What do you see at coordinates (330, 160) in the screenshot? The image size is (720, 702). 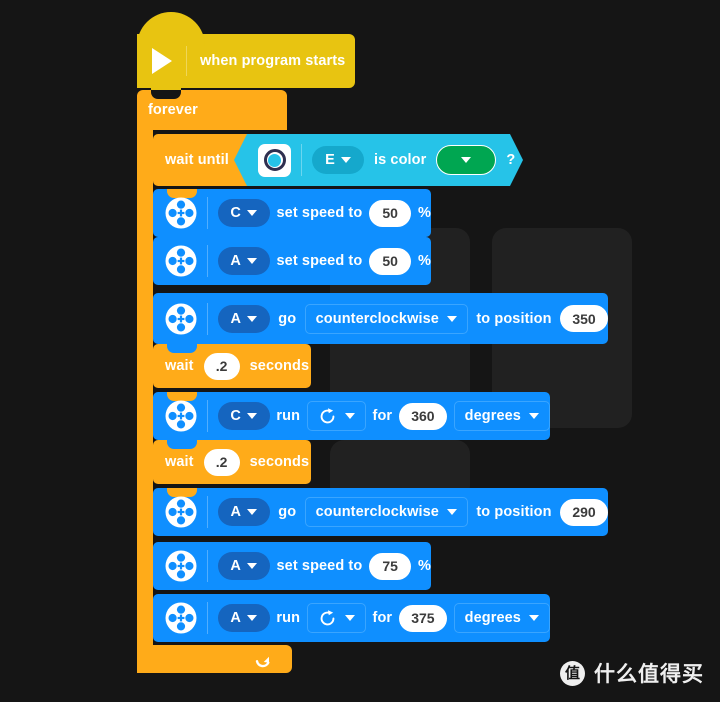 I see `sensor-port-value: E` at bounding box center [330, 160].